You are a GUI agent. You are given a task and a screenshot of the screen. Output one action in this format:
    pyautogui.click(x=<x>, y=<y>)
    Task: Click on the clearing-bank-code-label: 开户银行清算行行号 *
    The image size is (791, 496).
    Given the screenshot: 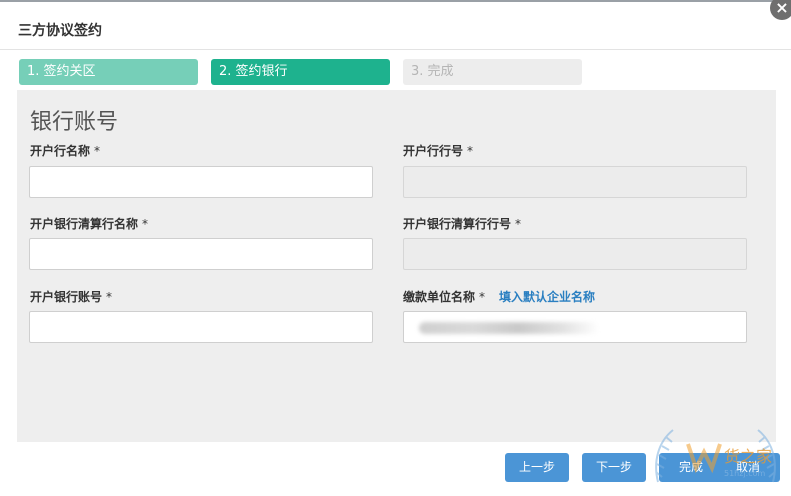 What is the action you would take?
    pyautogui.click(x=462, y=223)
    